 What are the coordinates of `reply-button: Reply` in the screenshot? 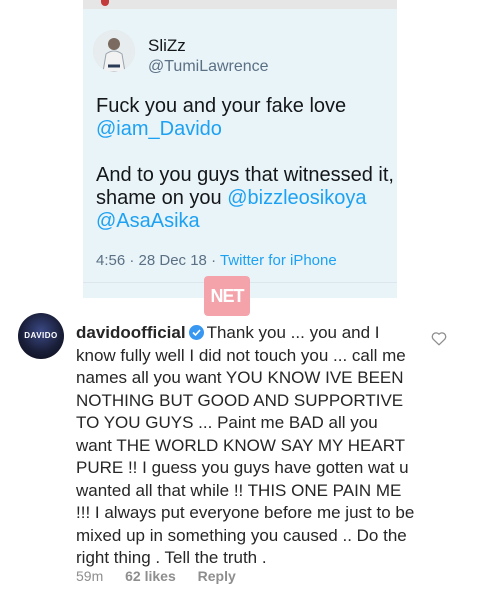 It's located at (217, 576).